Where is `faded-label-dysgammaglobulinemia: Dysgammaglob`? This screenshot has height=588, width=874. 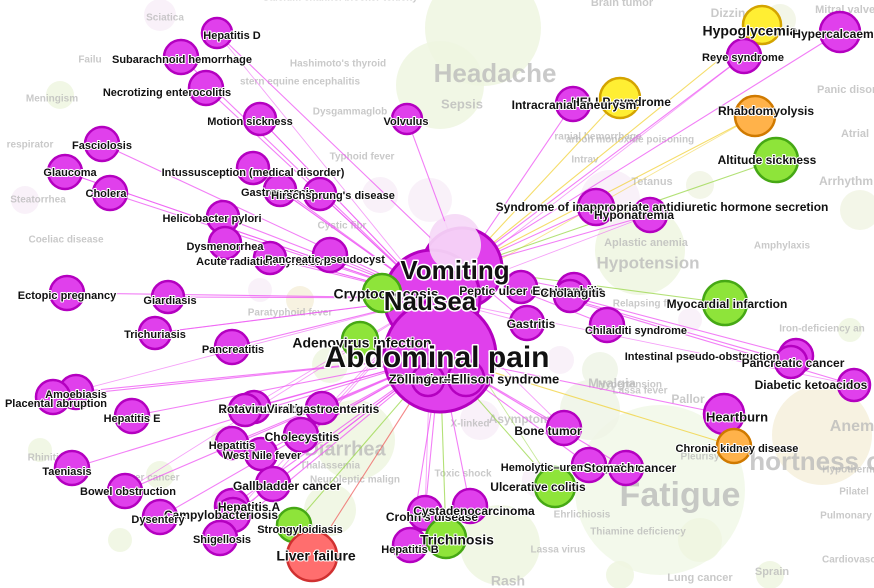
faded-label-dysgammaglobulinemia: Dysgammaglob is located at coordinates (350, 112).